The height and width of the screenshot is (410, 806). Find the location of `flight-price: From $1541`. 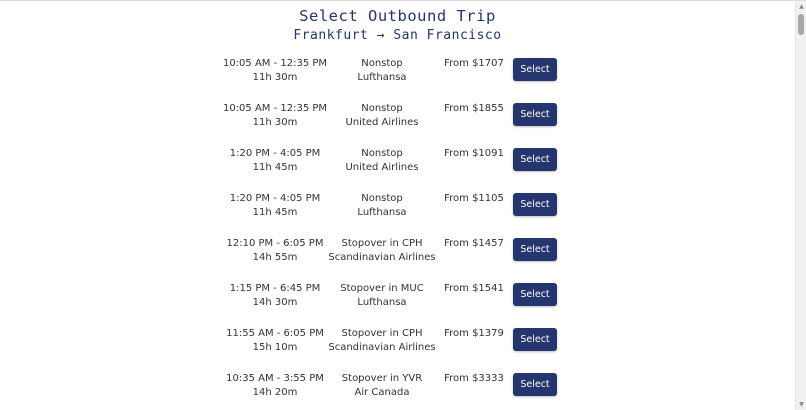

flight-price: From $1541 is located at coordinates (474, 288).